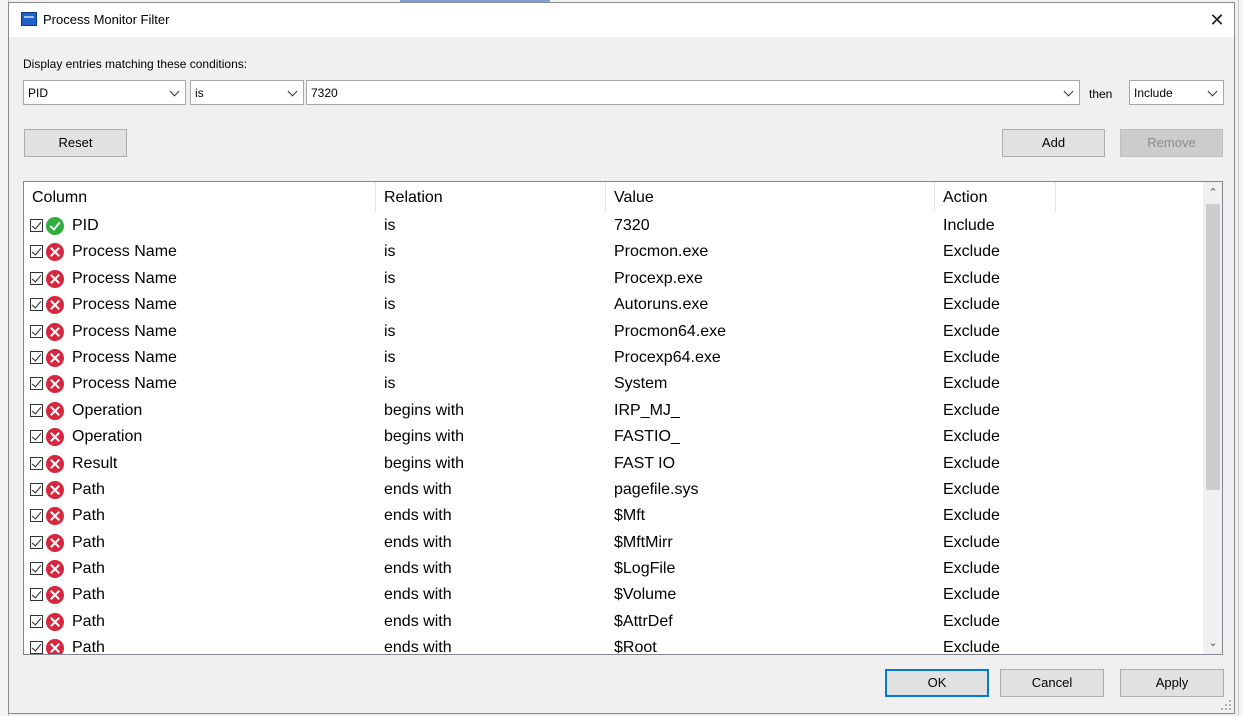 The width and height of the screenshot is (1243, 716). I want to click on table-row: Path ends with $AttrDef Exclude, so click(614, 622).